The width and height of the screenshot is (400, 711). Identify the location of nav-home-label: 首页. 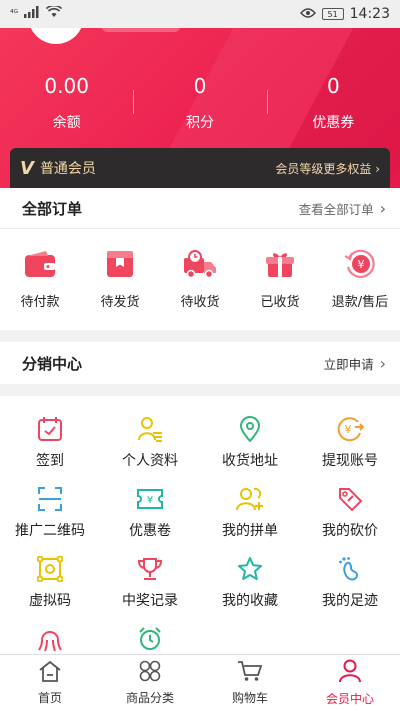
(49, 698).